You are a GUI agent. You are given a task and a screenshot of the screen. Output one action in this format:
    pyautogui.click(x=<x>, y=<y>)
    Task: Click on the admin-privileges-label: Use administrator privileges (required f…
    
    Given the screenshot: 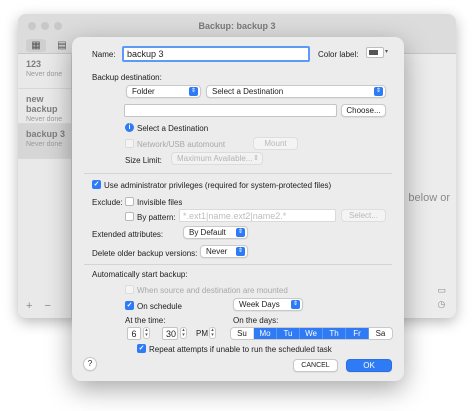 What is the action you would take?
    pyautogui.click(x=218, y=185)
    